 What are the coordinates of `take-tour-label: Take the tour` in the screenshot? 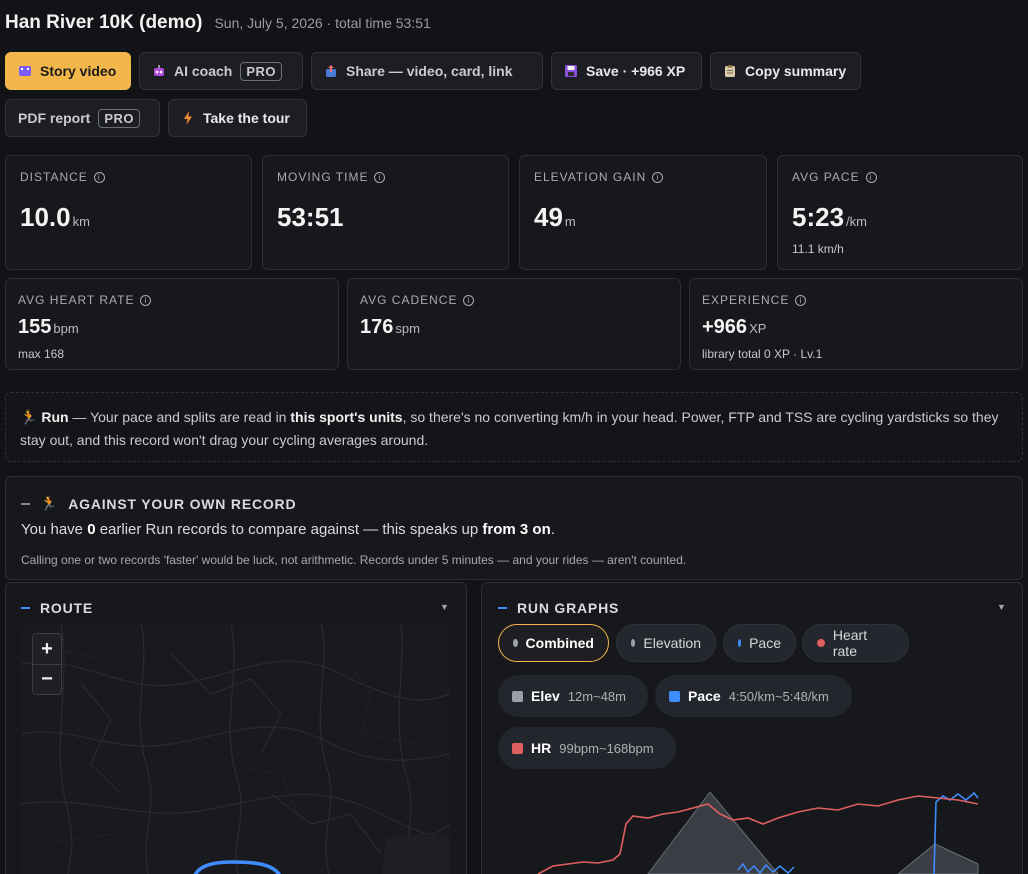 It's located at (246, 118).